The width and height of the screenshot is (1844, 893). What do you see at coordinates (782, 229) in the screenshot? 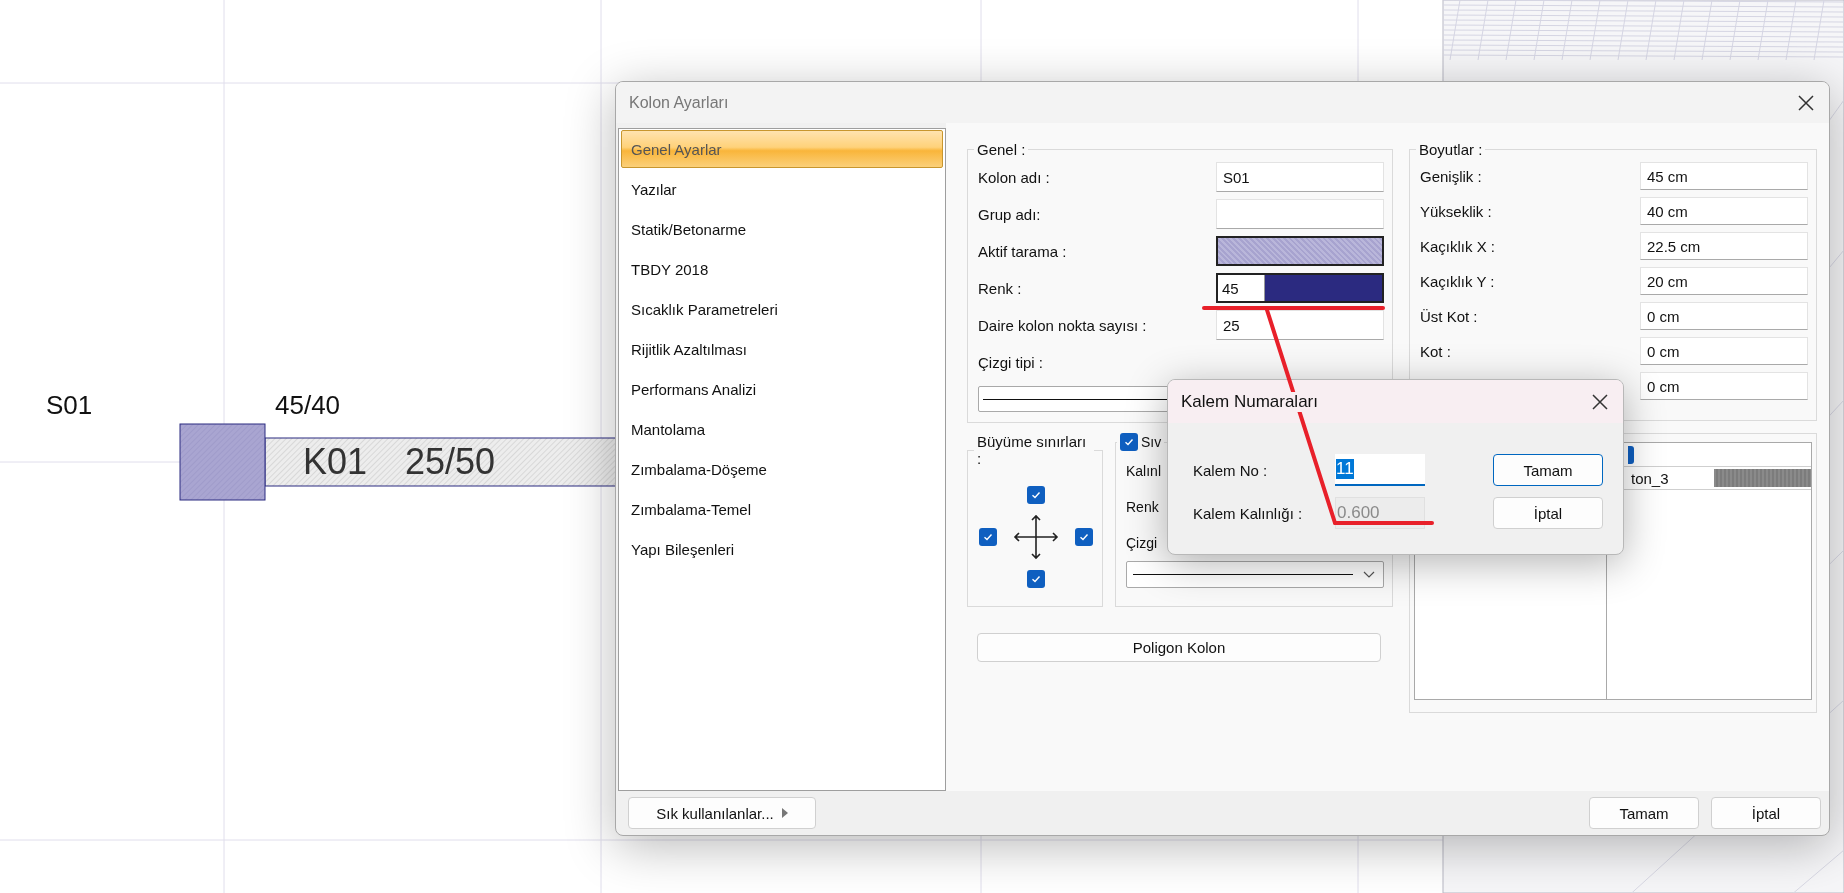
I see `category-item: Statik/Betonarme` at bounding box center [782, 229].